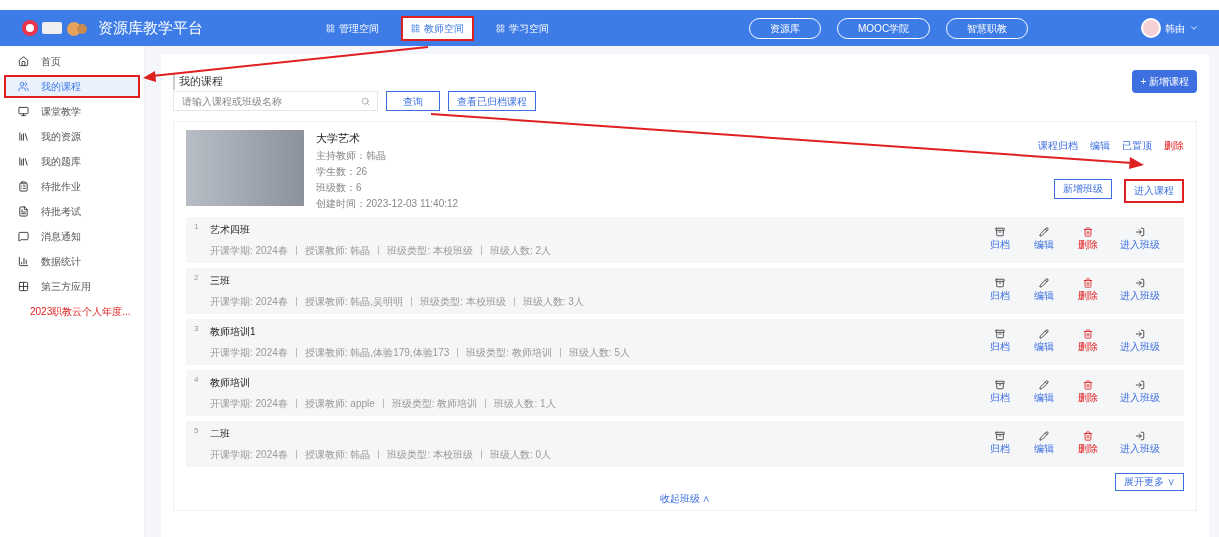  What do you see at coordinates (72, 61) in the screenshot?
I see `sidebar-item: 首页` at bounding box center [72, 61].